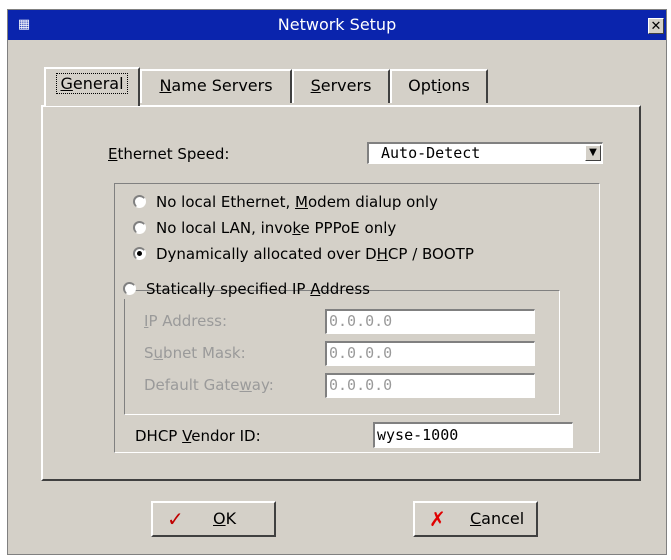 The image size is (671, 560). I want to click on cancel-button: ✗ Cancel, so click(475, 519).